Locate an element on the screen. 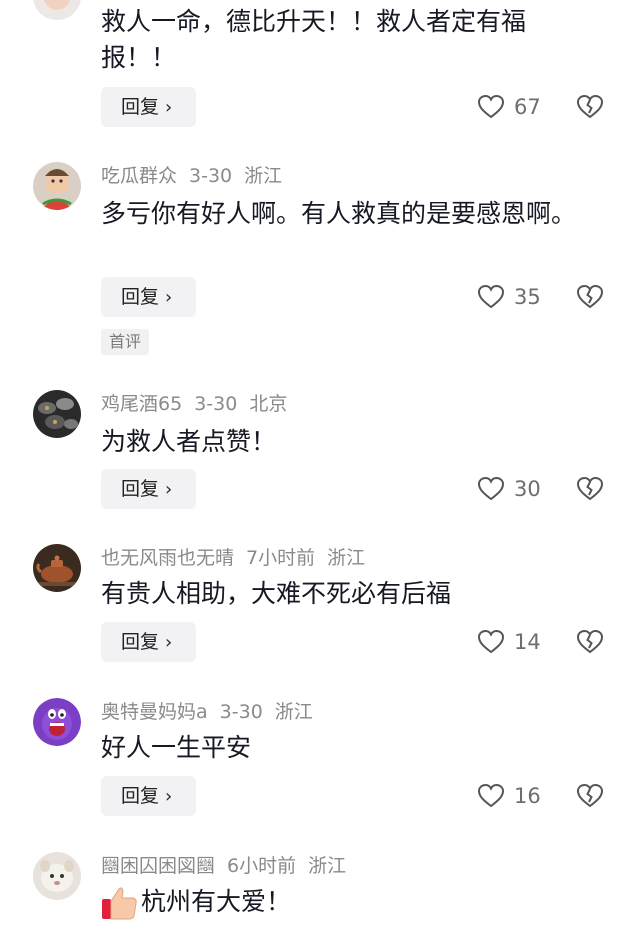  like-count: 35 is located at coordinates (527, 297).